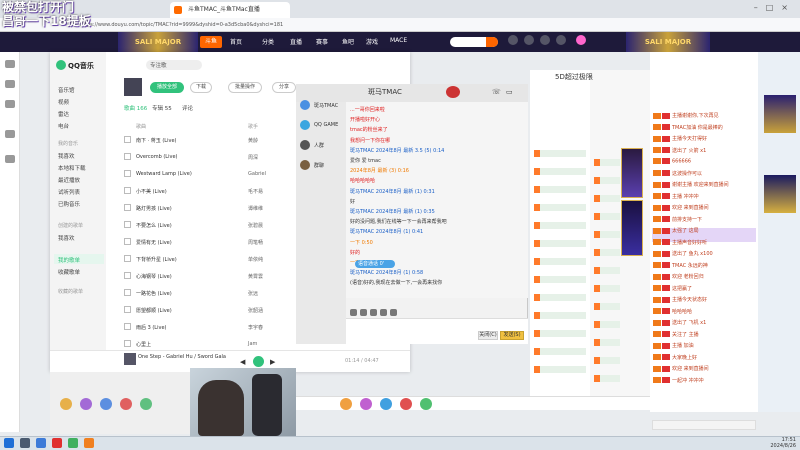 This screenshot has width=800, height=450. I want to click on song-artist: Jam, so click(252, 344).